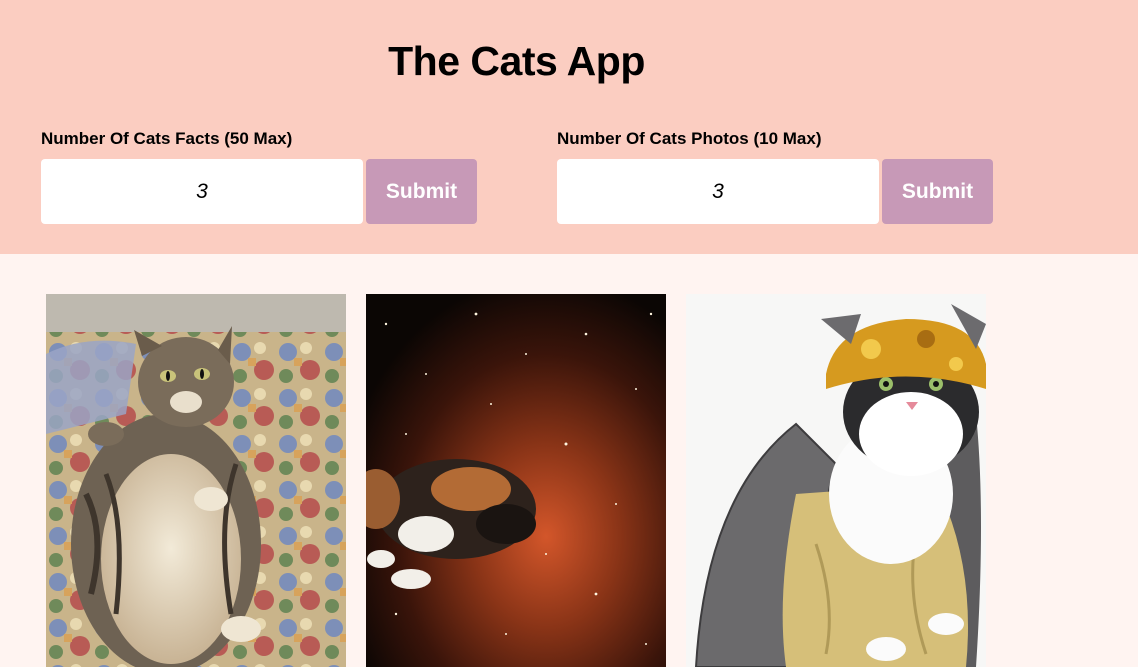  I want to click on cat-photos-label: Number Of Cats Photos (10 Max), so click(689, 138).